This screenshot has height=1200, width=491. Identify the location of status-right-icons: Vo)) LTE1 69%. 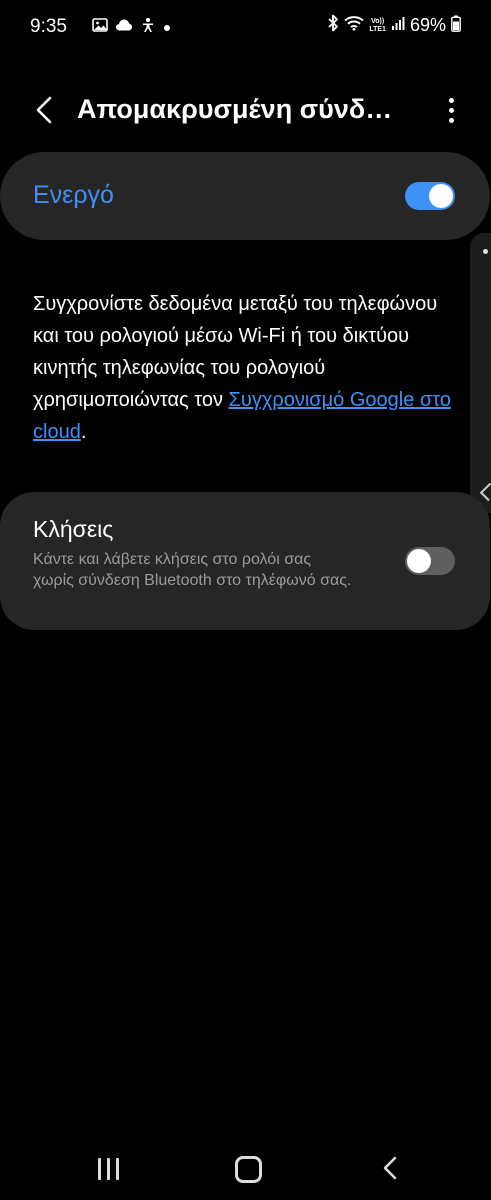
(394, 25).